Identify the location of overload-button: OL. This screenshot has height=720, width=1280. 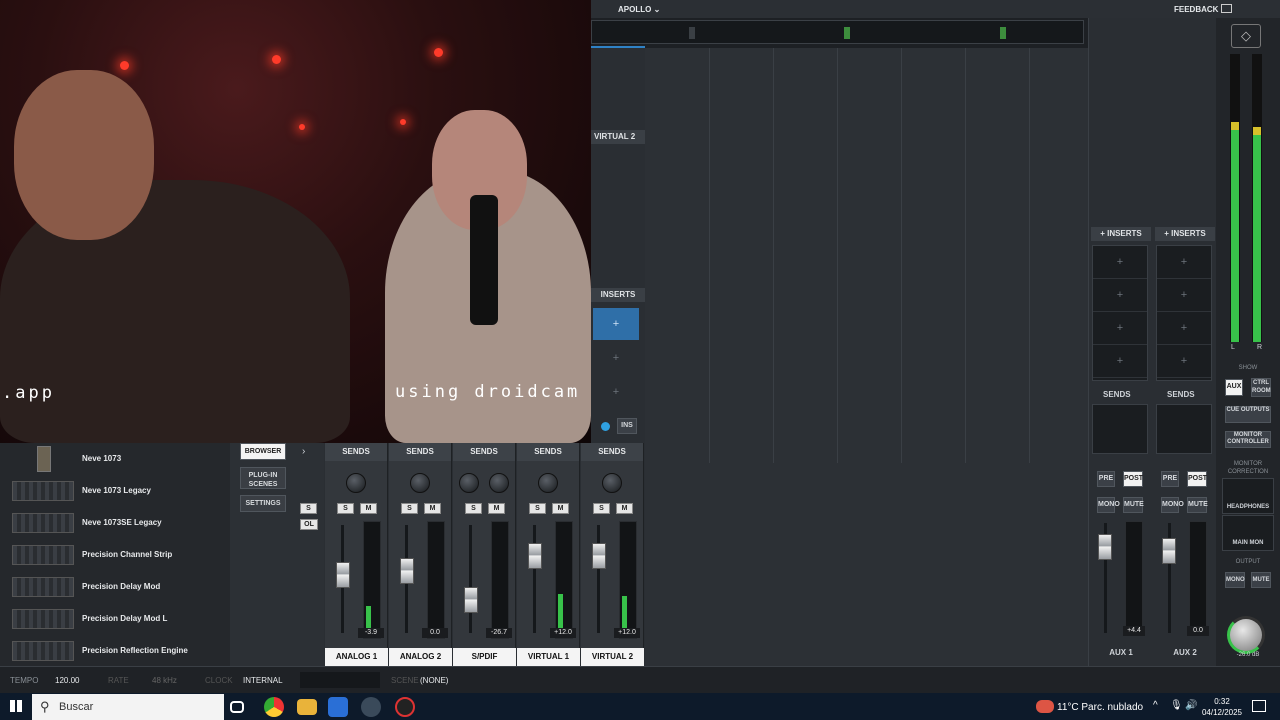
(309, 524).